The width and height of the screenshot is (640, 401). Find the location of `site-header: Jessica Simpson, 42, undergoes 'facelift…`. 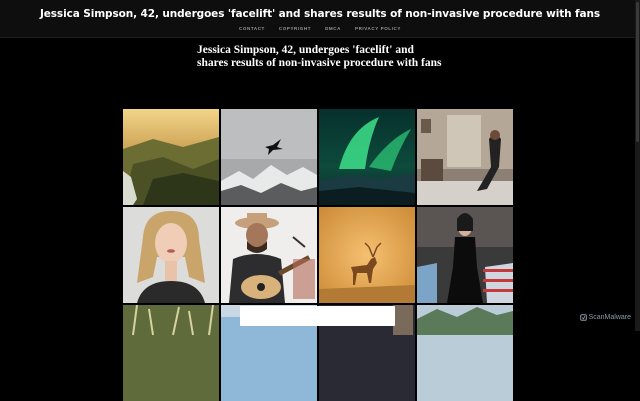

site-header: Jessica Simpson, 42, undergoes 'facelift… is located at coordinates (320, 19).